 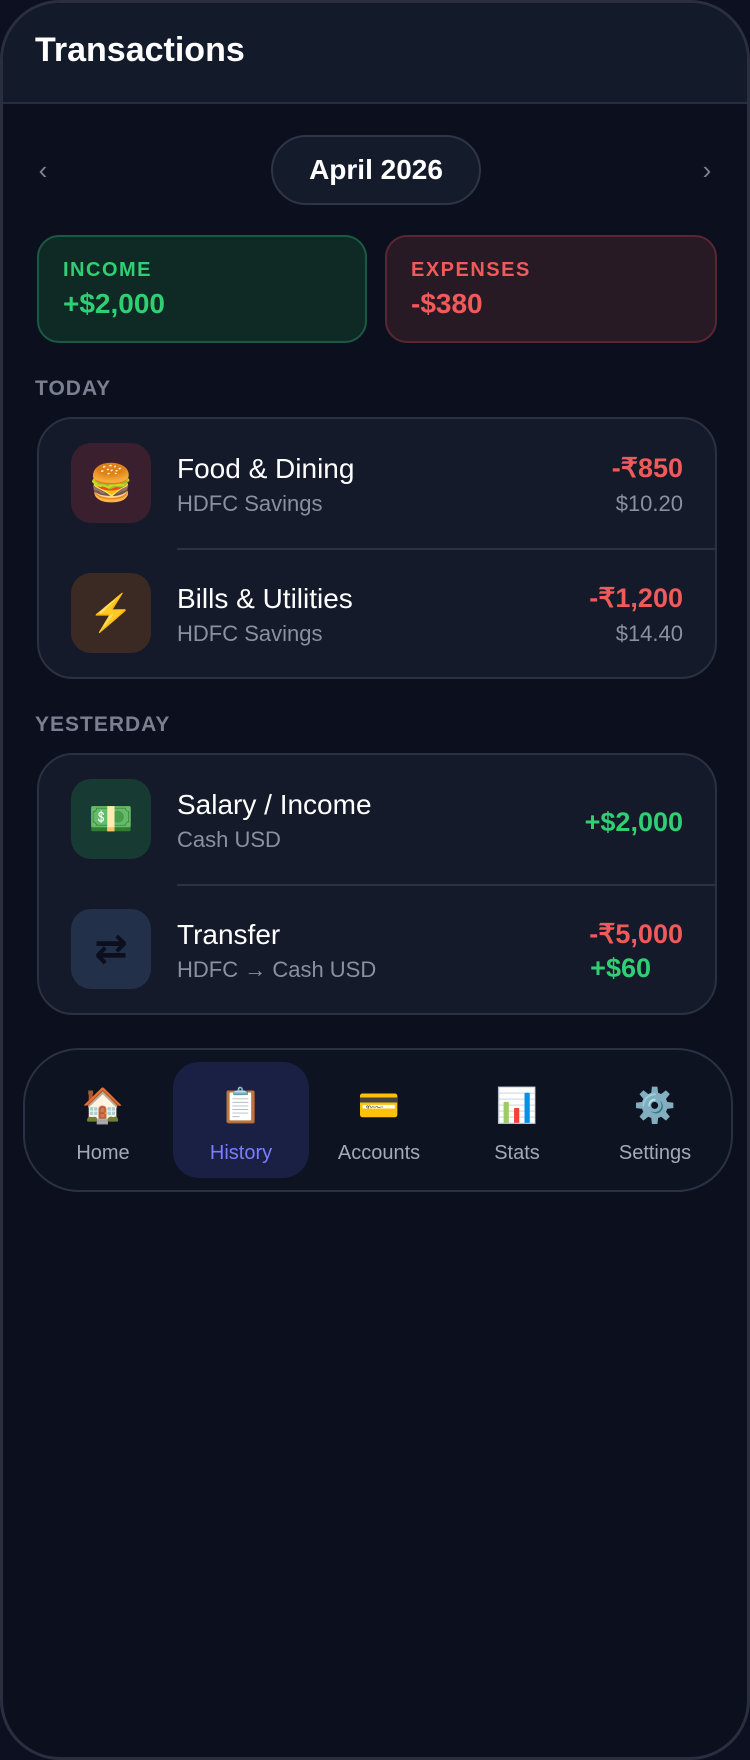 What do you see at coordinates (111, 483) in the screenshot?
I see `burger-icon: 🍔` at bounding box center [111, 483].